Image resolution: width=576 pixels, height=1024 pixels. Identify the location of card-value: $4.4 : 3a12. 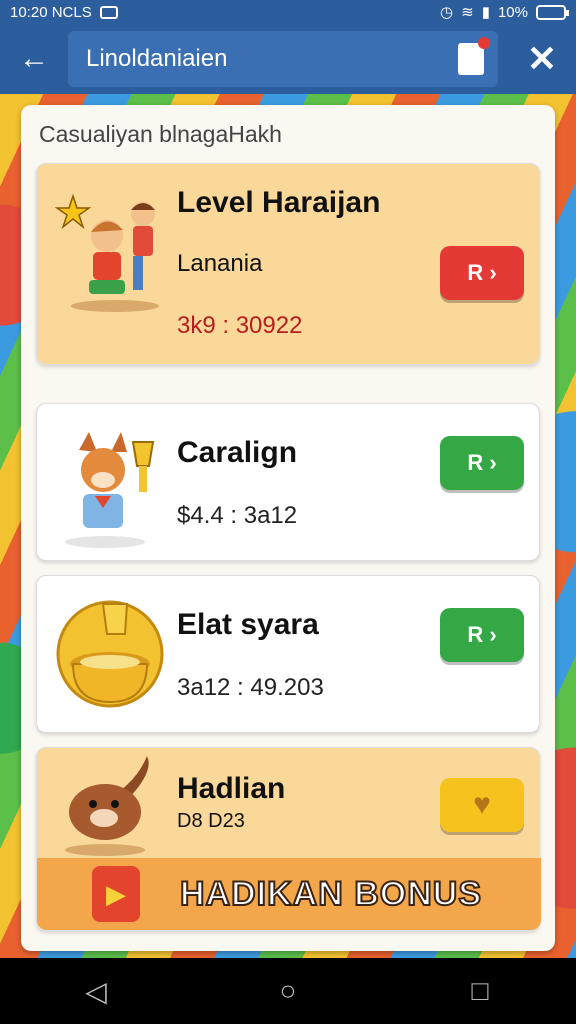
(237, 515).